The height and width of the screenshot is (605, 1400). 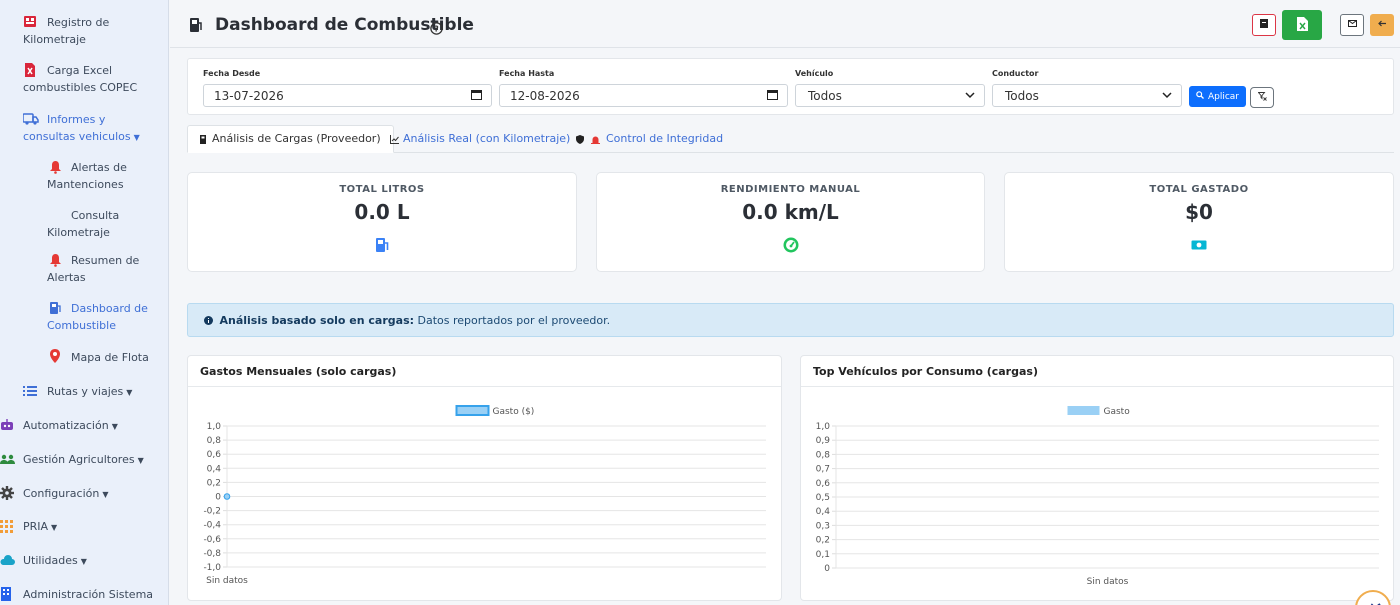 I want to click on chevron-down-icon, so click(x=1167, y=95).